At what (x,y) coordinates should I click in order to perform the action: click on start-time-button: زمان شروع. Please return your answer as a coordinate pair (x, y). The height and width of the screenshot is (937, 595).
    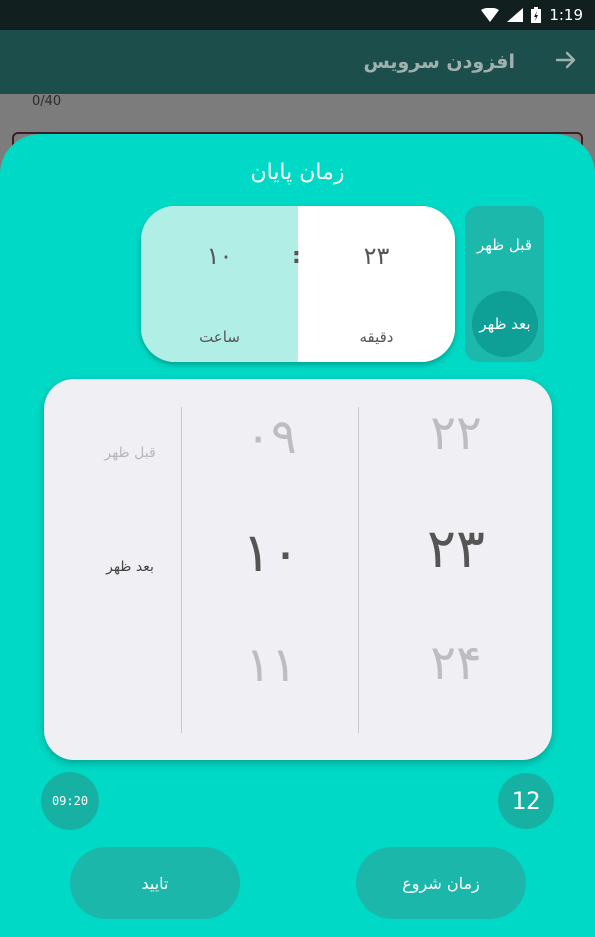
    Looking at the image, I should click on (441, 883).